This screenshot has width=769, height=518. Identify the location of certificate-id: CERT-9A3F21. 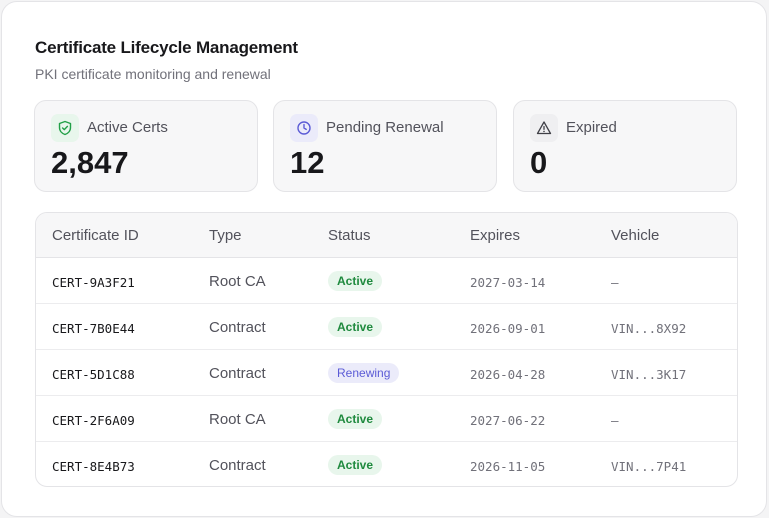
(93, 282).